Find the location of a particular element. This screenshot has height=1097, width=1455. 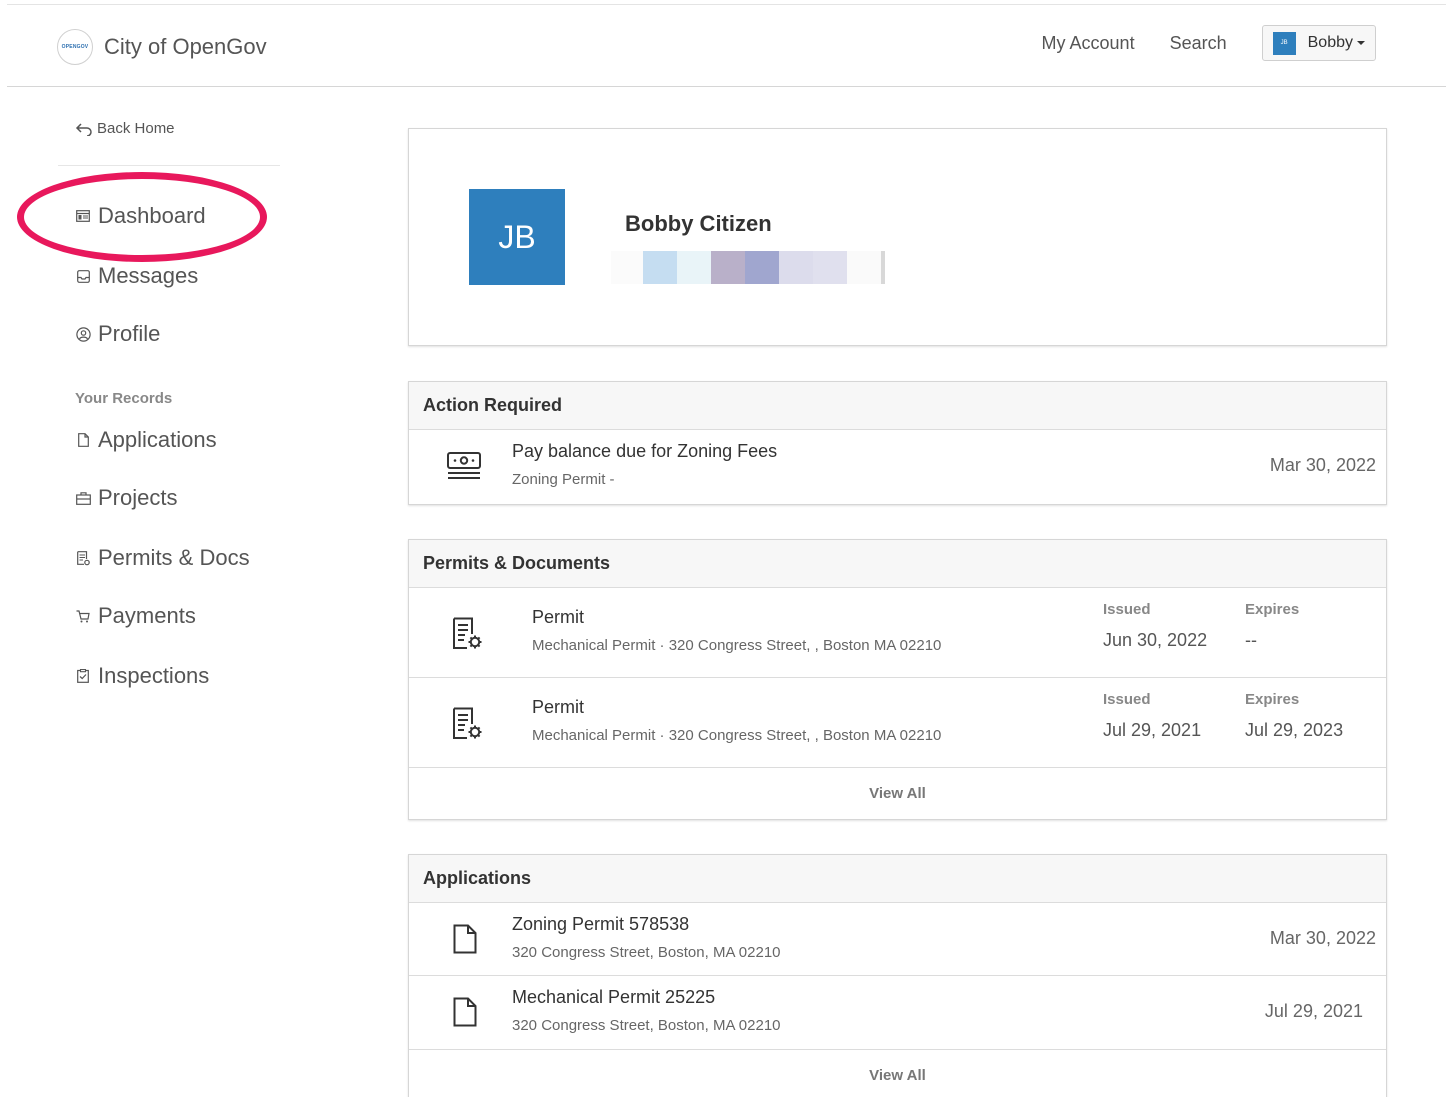

chevron-down-icon is located at coordinates (1361, 43).